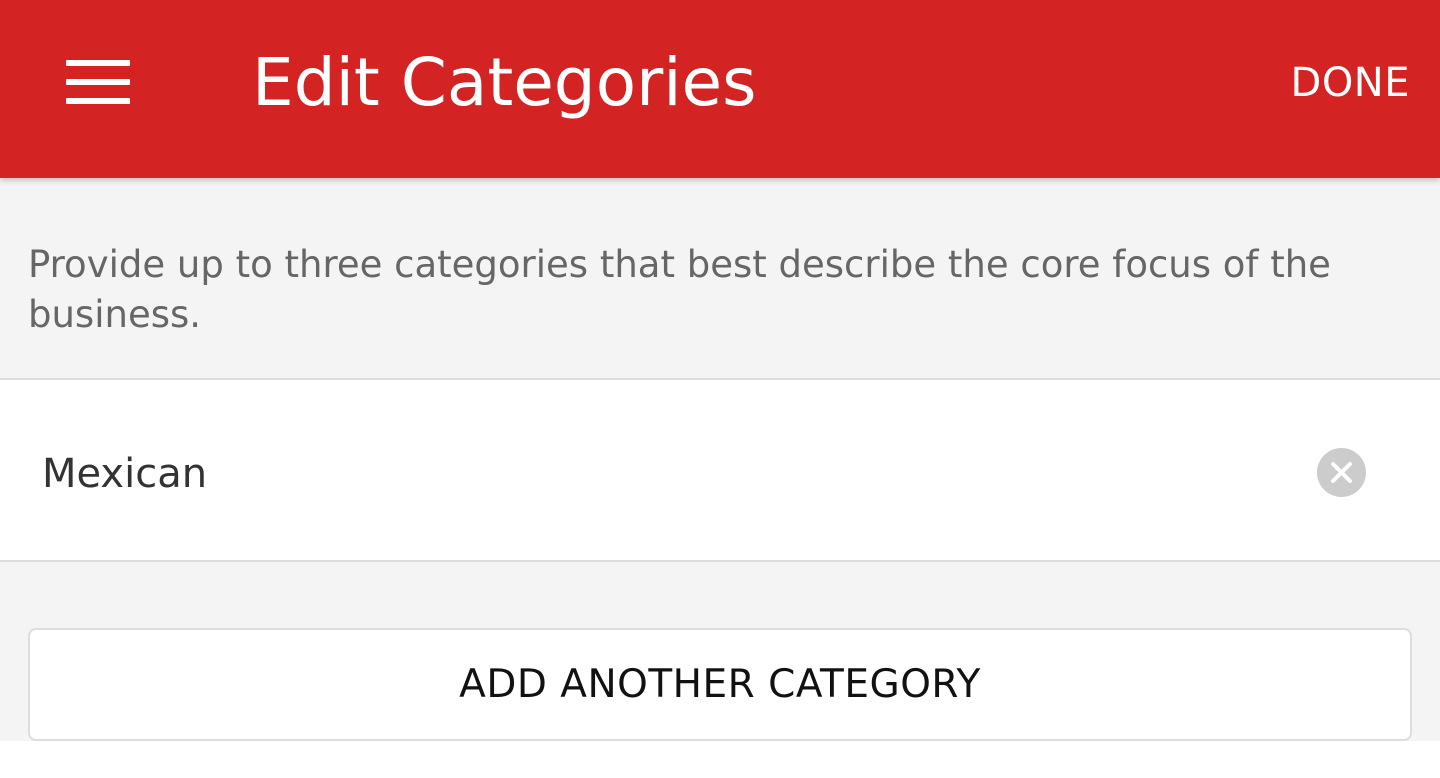 Image resolution: width=1440 pixels, height=778 pixels. I want to click on add-another-category-button: ADD ANOTHER CATEGORY, so click(720, 684).